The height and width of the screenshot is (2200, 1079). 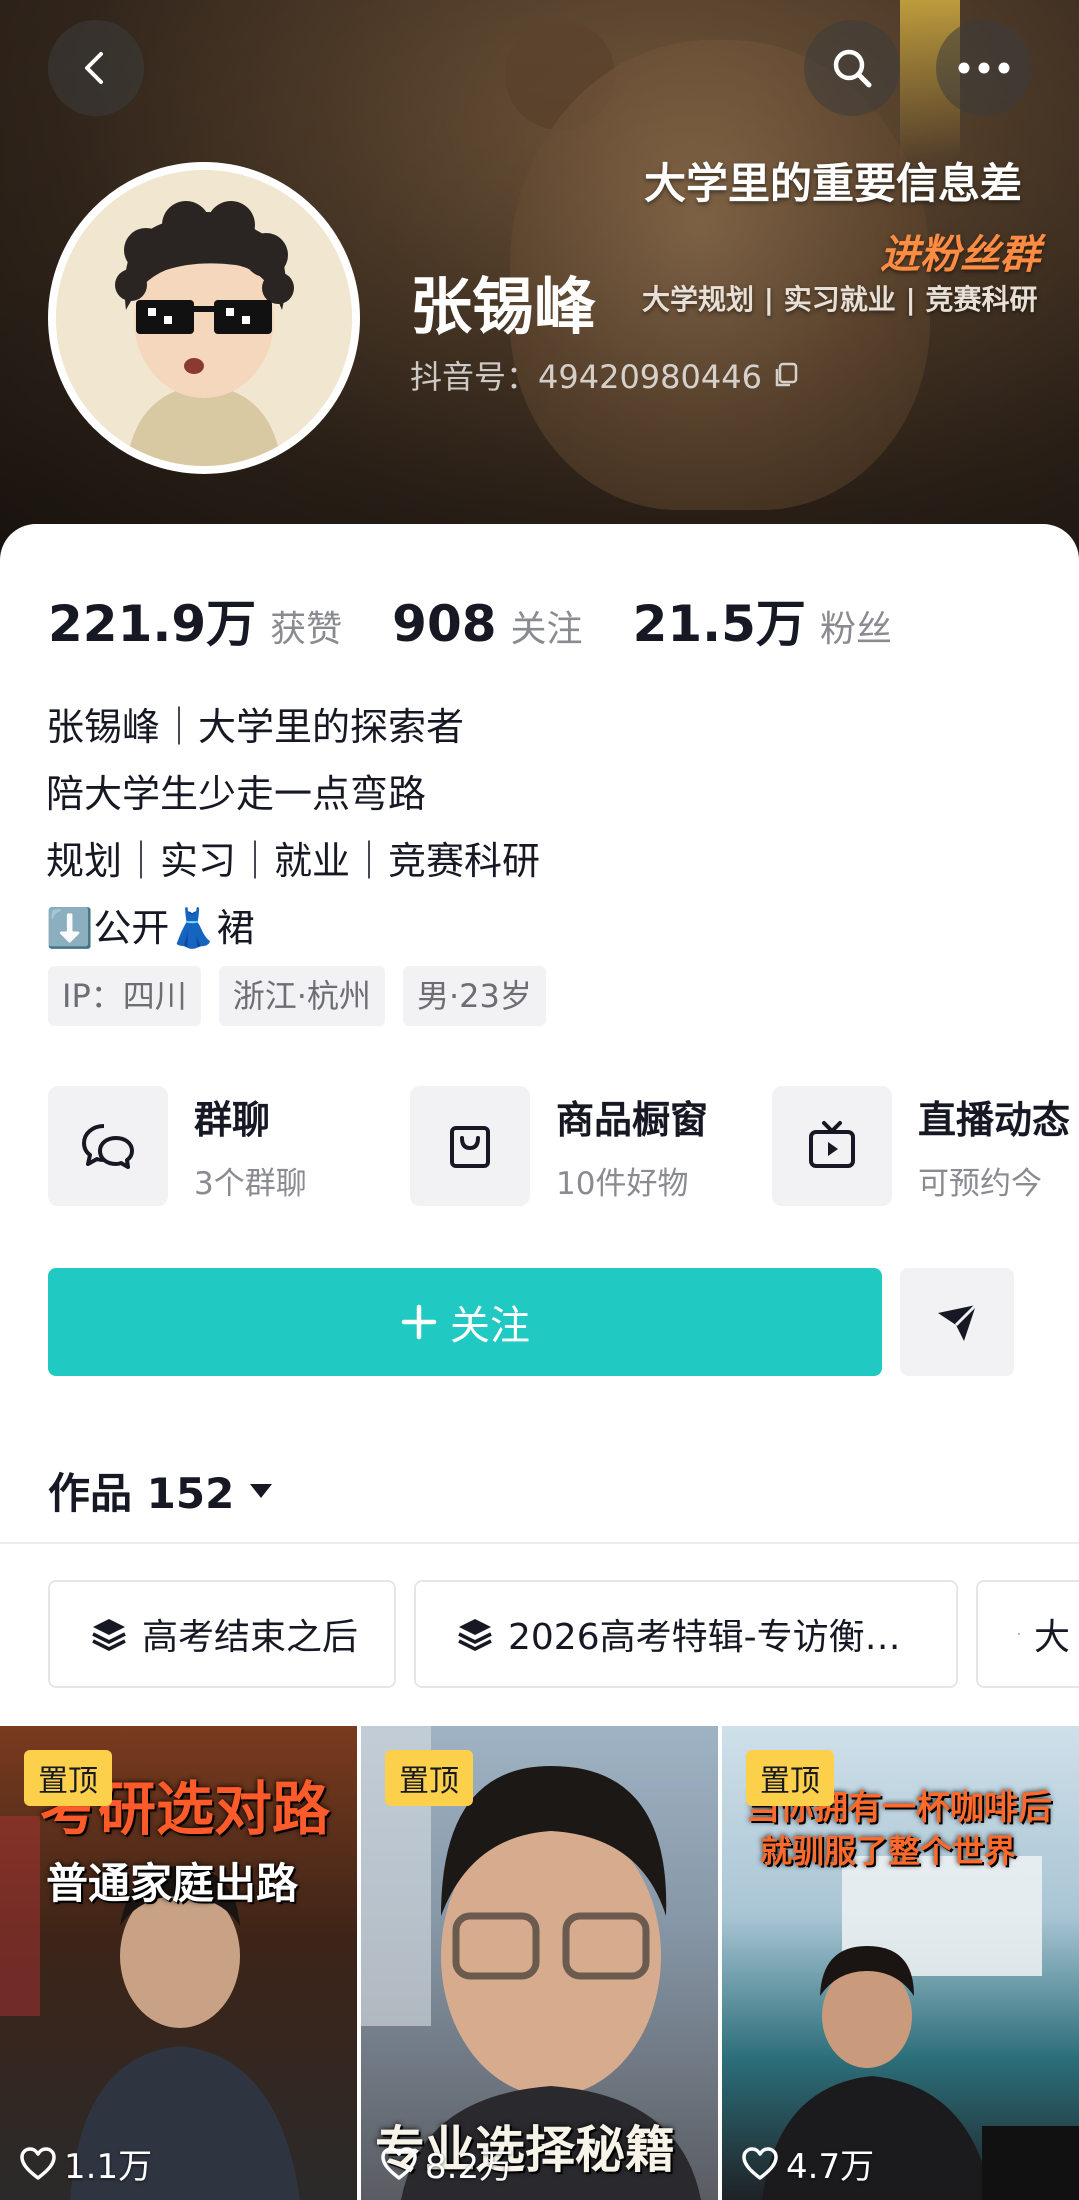 What do you see at coordinates (172, 1883) in the screenshot?
I see `video-overlay-subtitle: 普通家庭出路` at bounding box center [172, 1883].